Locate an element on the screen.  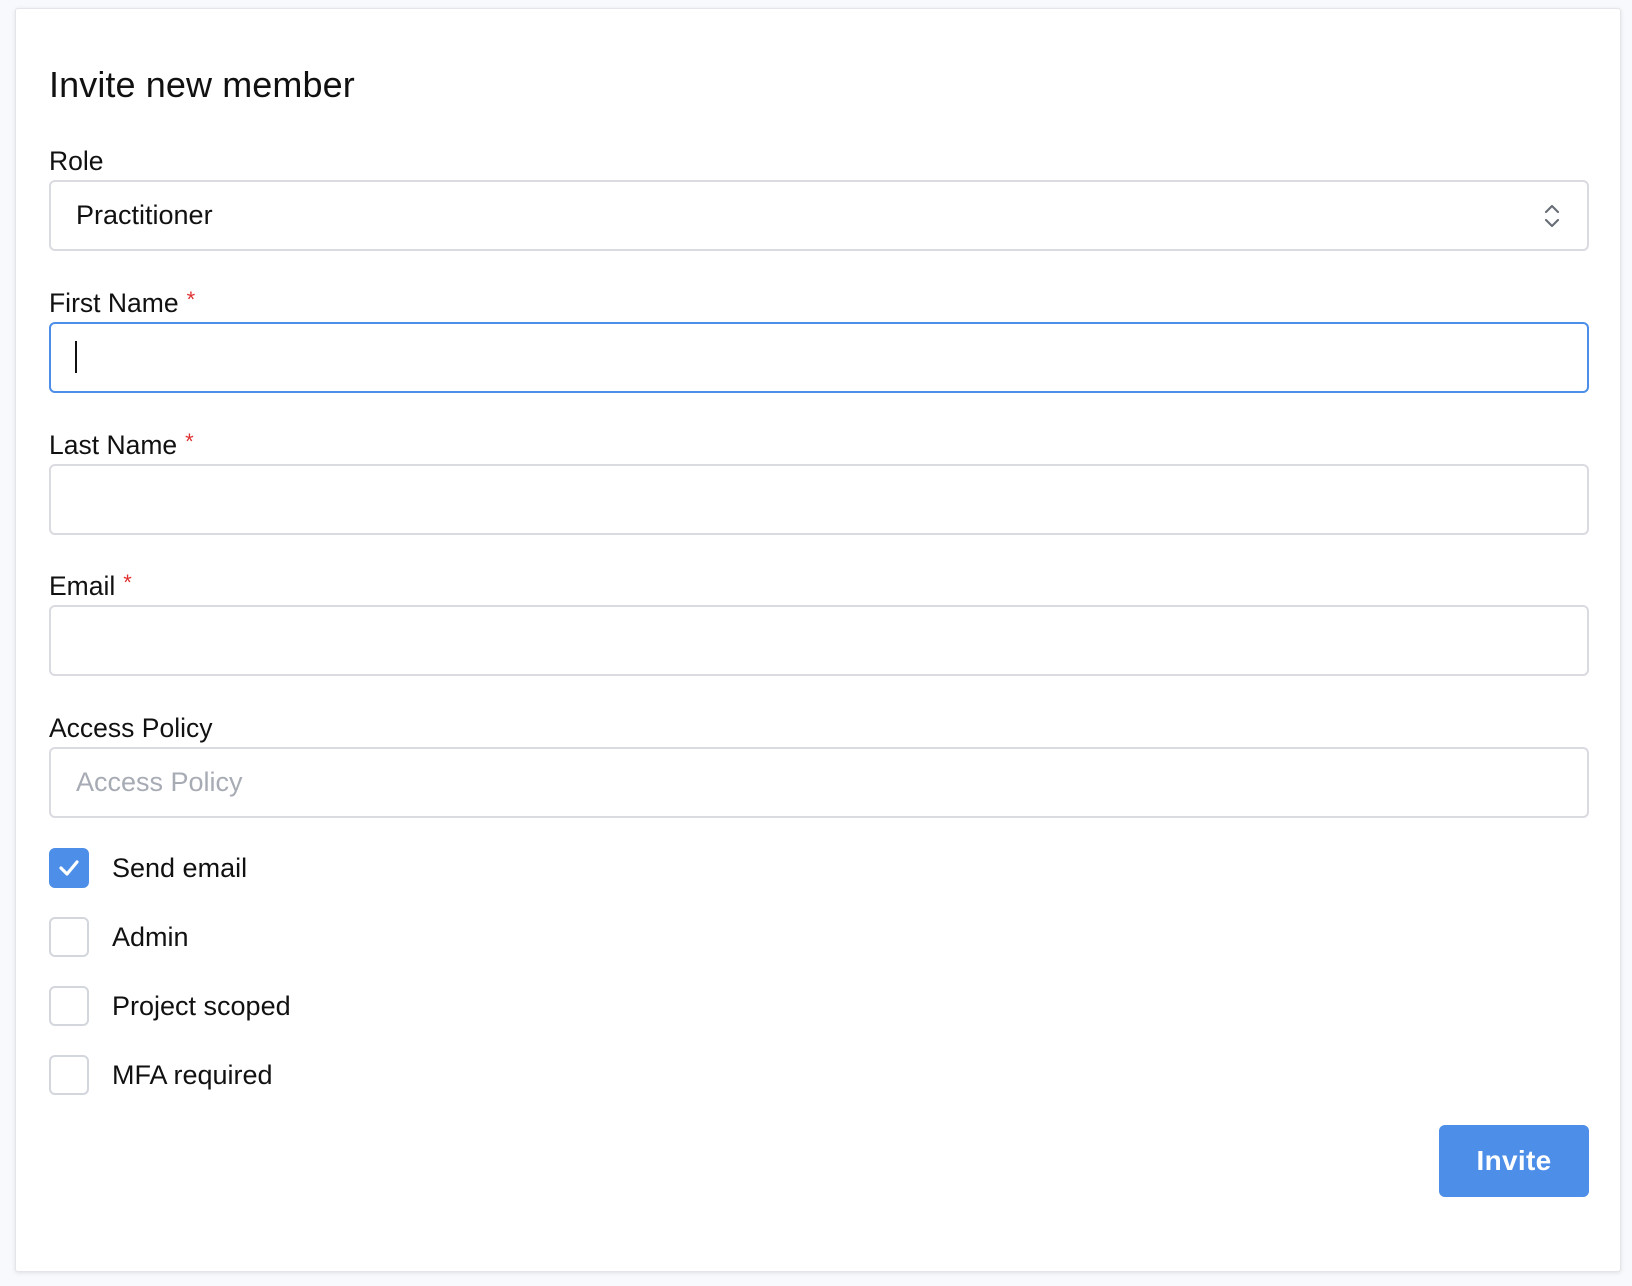
first-name-label-text: First Name is located at coordinates (114, 303).